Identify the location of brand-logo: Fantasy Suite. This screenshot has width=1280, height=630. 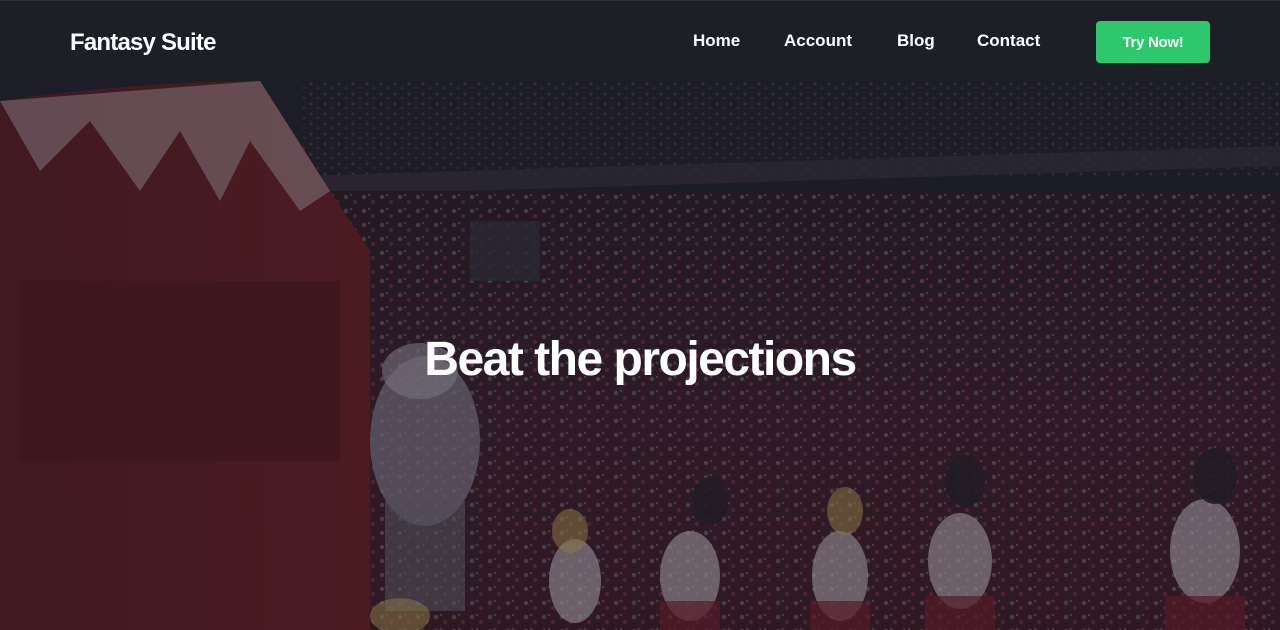
(143, 43).